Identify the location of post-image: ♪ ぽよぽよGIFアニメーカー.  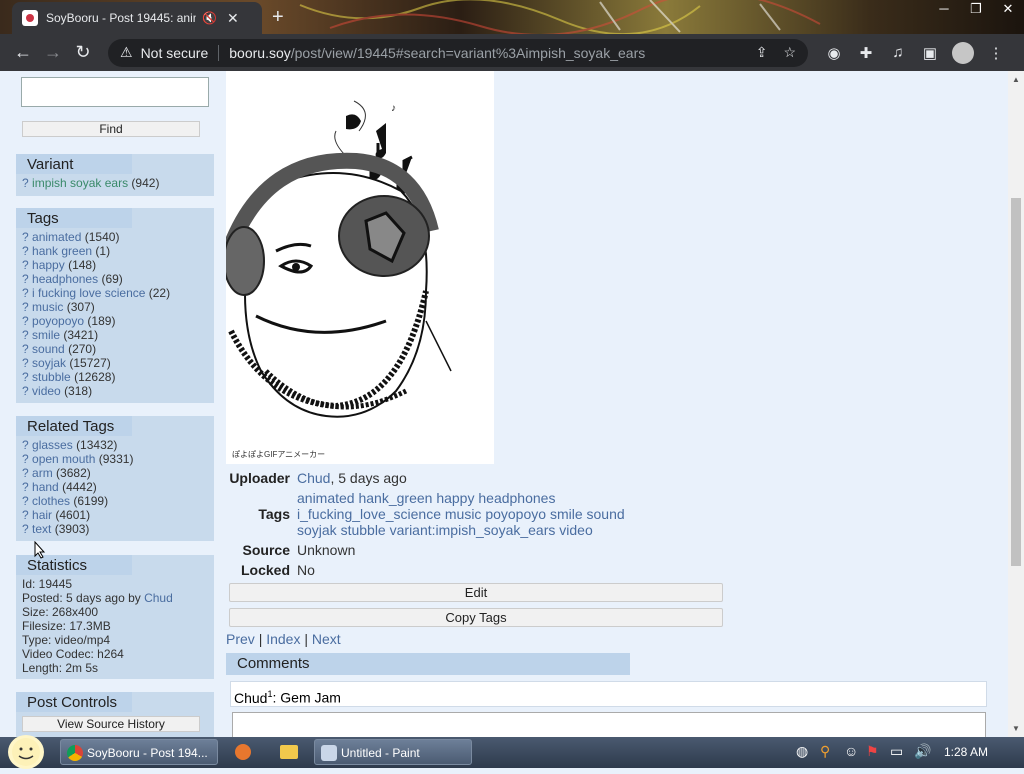
(360, 267).